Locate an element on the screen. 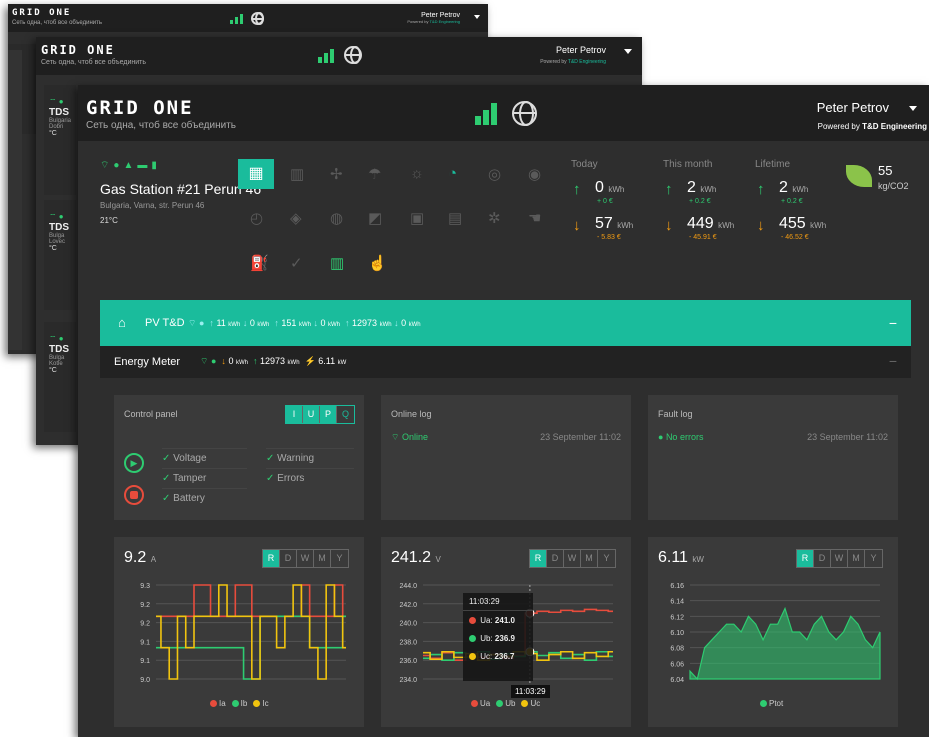  boiler-icon: ◈ is located at coordinates (296, 218).